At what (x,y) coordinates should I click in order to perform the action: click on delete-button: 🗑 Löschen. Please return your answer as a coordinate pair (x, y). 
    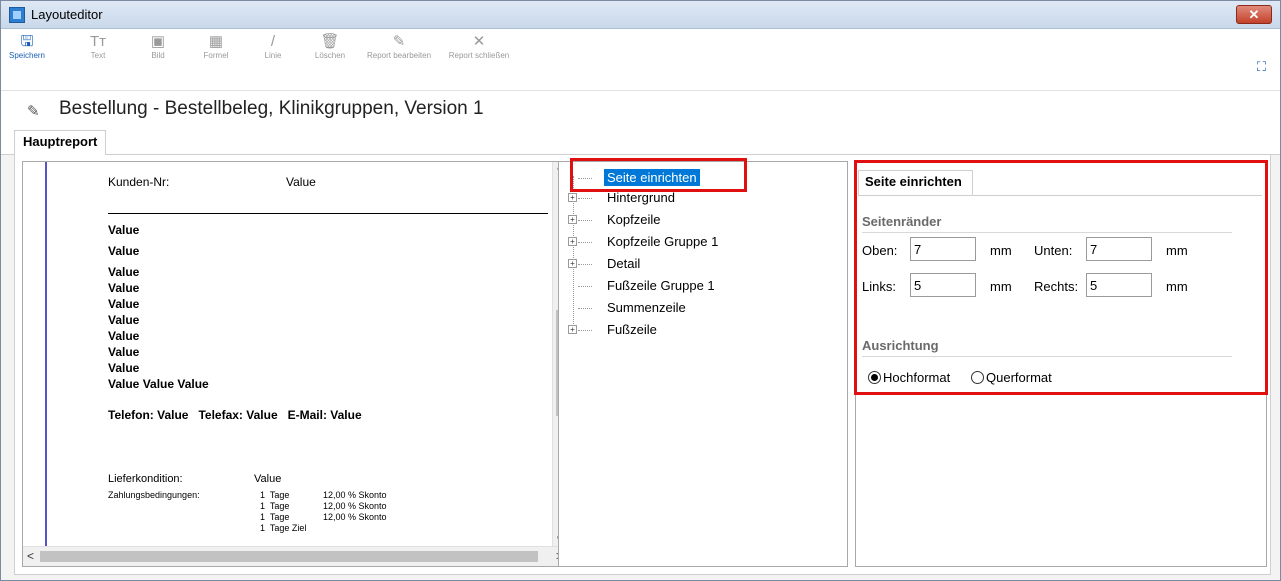
    Looking at the image, I should click on (330, 46).